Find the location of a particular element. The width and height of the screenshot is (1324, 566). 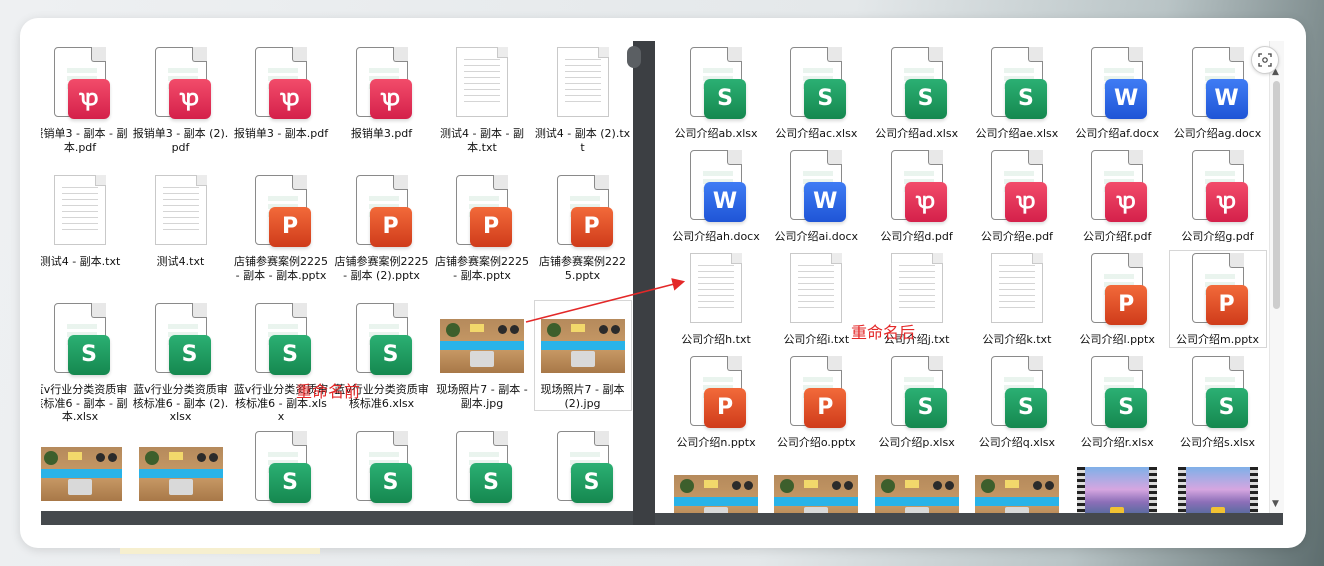

file-item: ꝕ 报销单3 - 副本 (2).pdf is located at coordinates (181, 99).